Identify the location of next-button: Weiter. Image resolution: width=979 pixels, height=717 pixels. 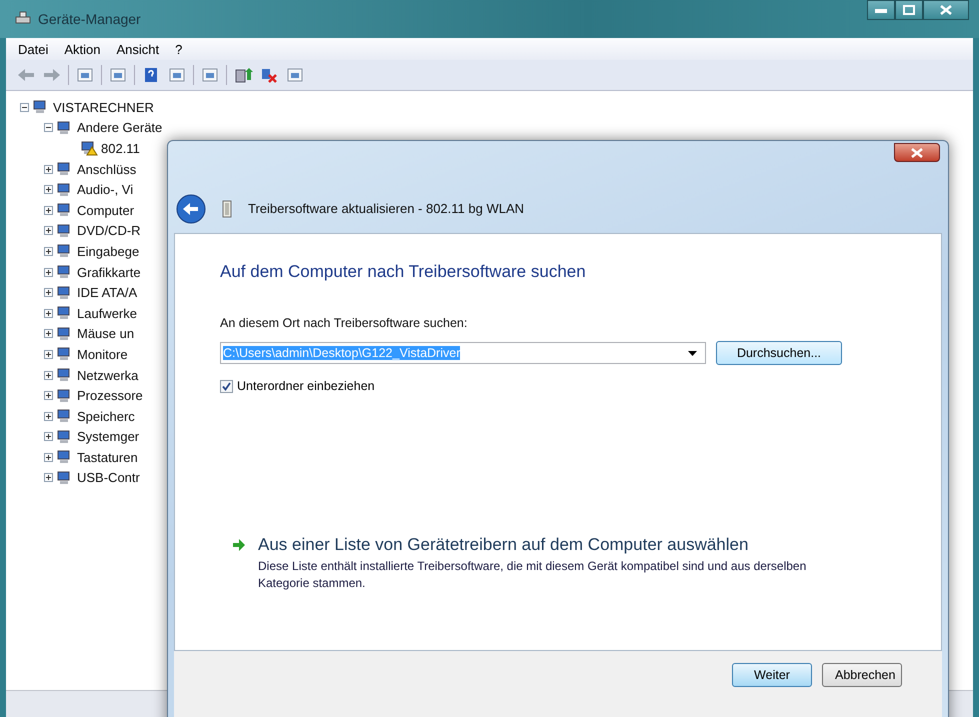
(772, 675).